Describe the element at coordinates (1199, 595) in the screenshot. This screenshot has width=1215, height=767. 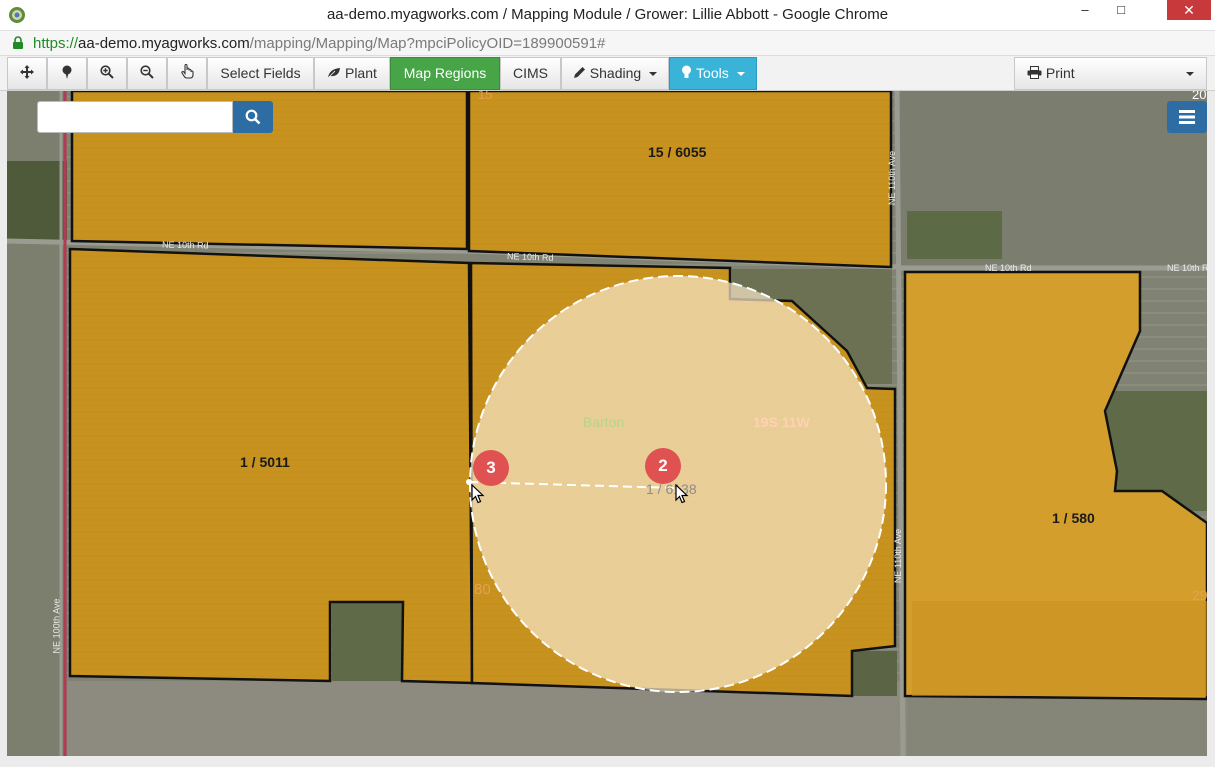
I see `edge-label: 29` at that location.